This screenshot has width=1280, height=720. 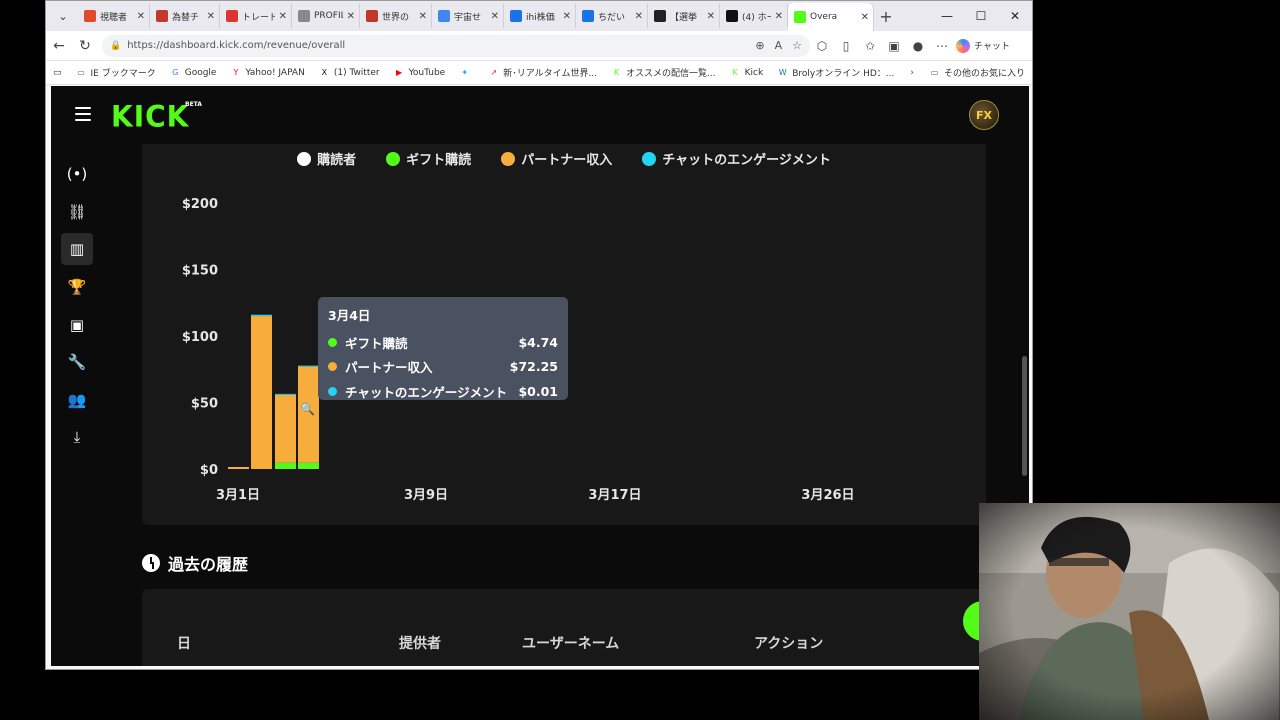 I want to click on favorite-star-icon: ☆, so click(x=797, y=45).